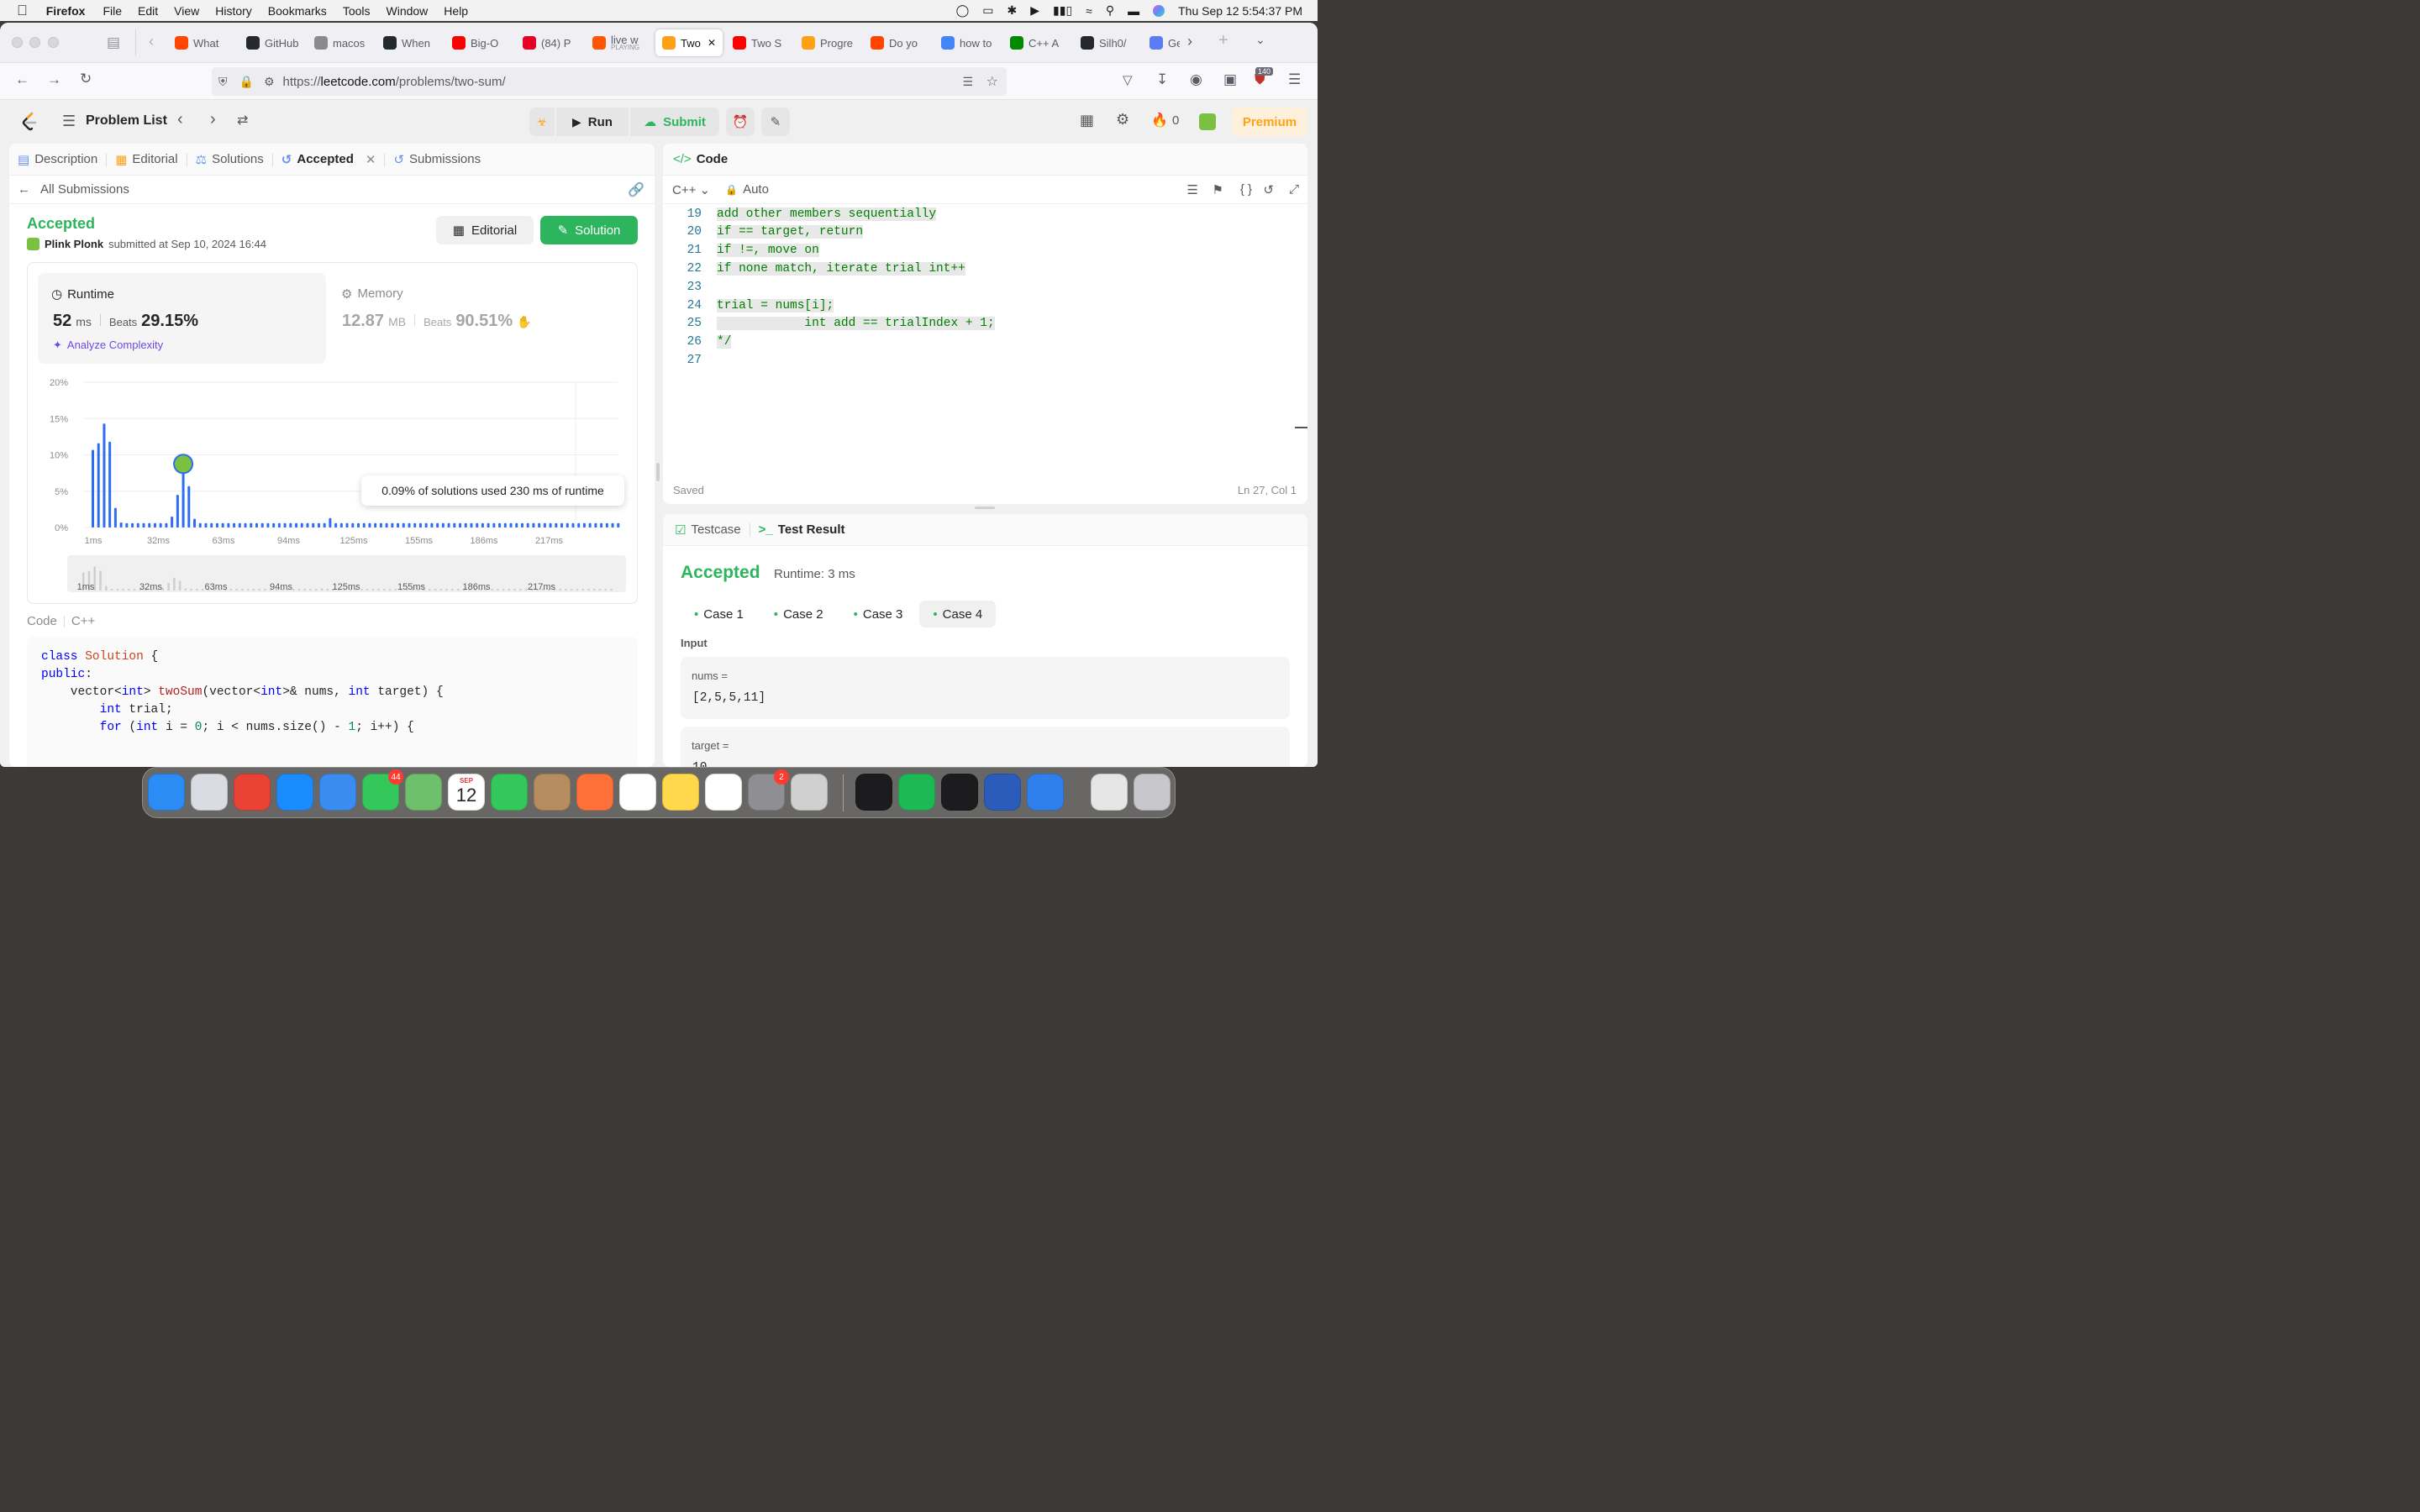 The height and width of the screenshot is (1512, 2420). What do you see at coordinates (636, 189) in the screenshot?
I see `share-link-icon: 🔗` at bounding box center [636, 189].